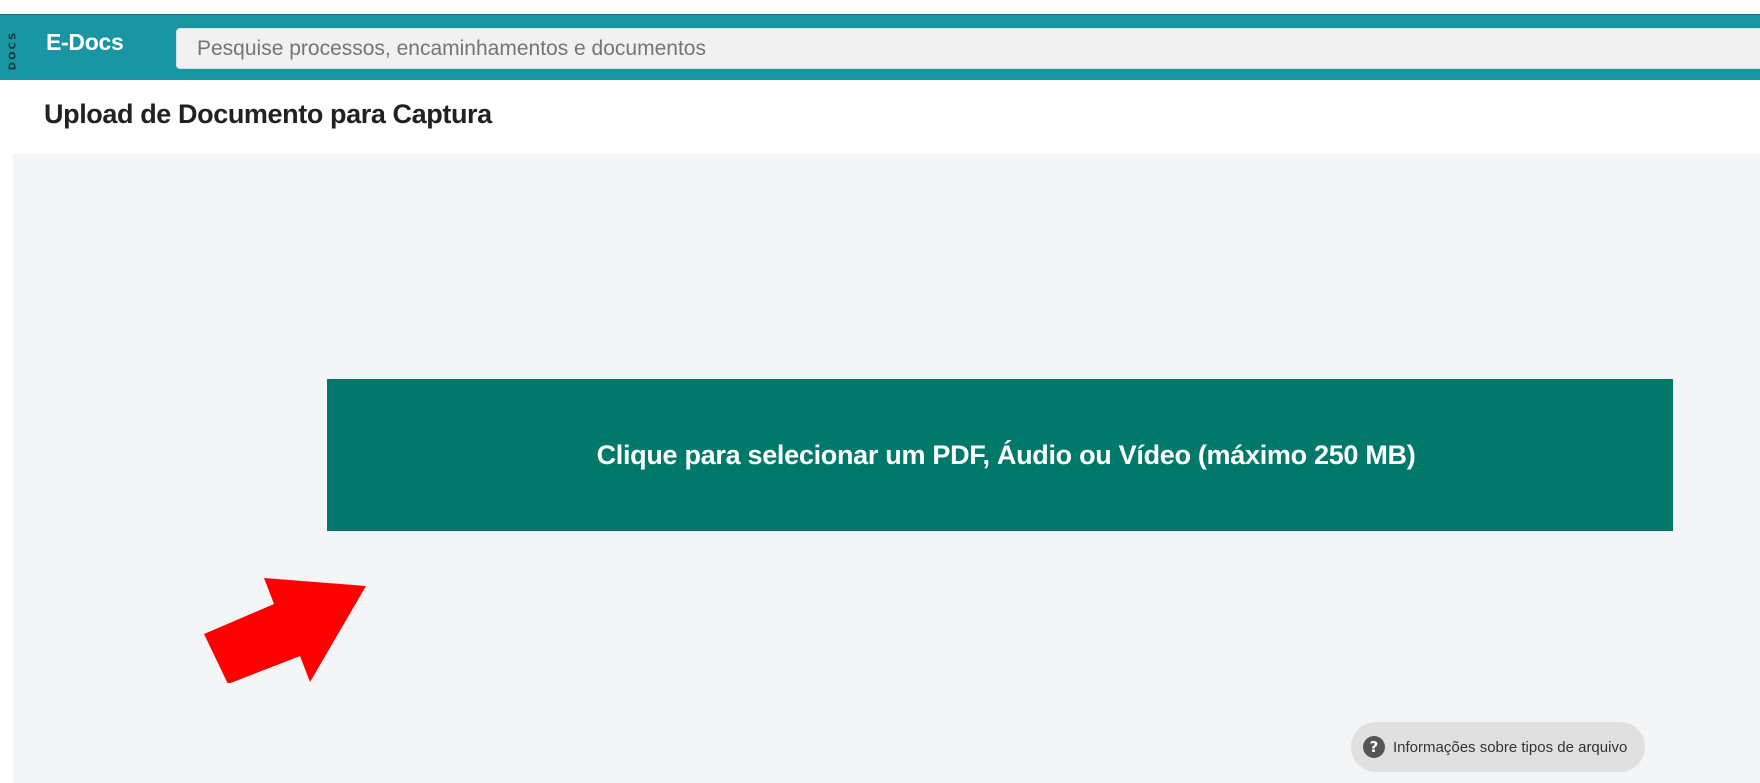  I want to click on search-input, so click(968, 48).